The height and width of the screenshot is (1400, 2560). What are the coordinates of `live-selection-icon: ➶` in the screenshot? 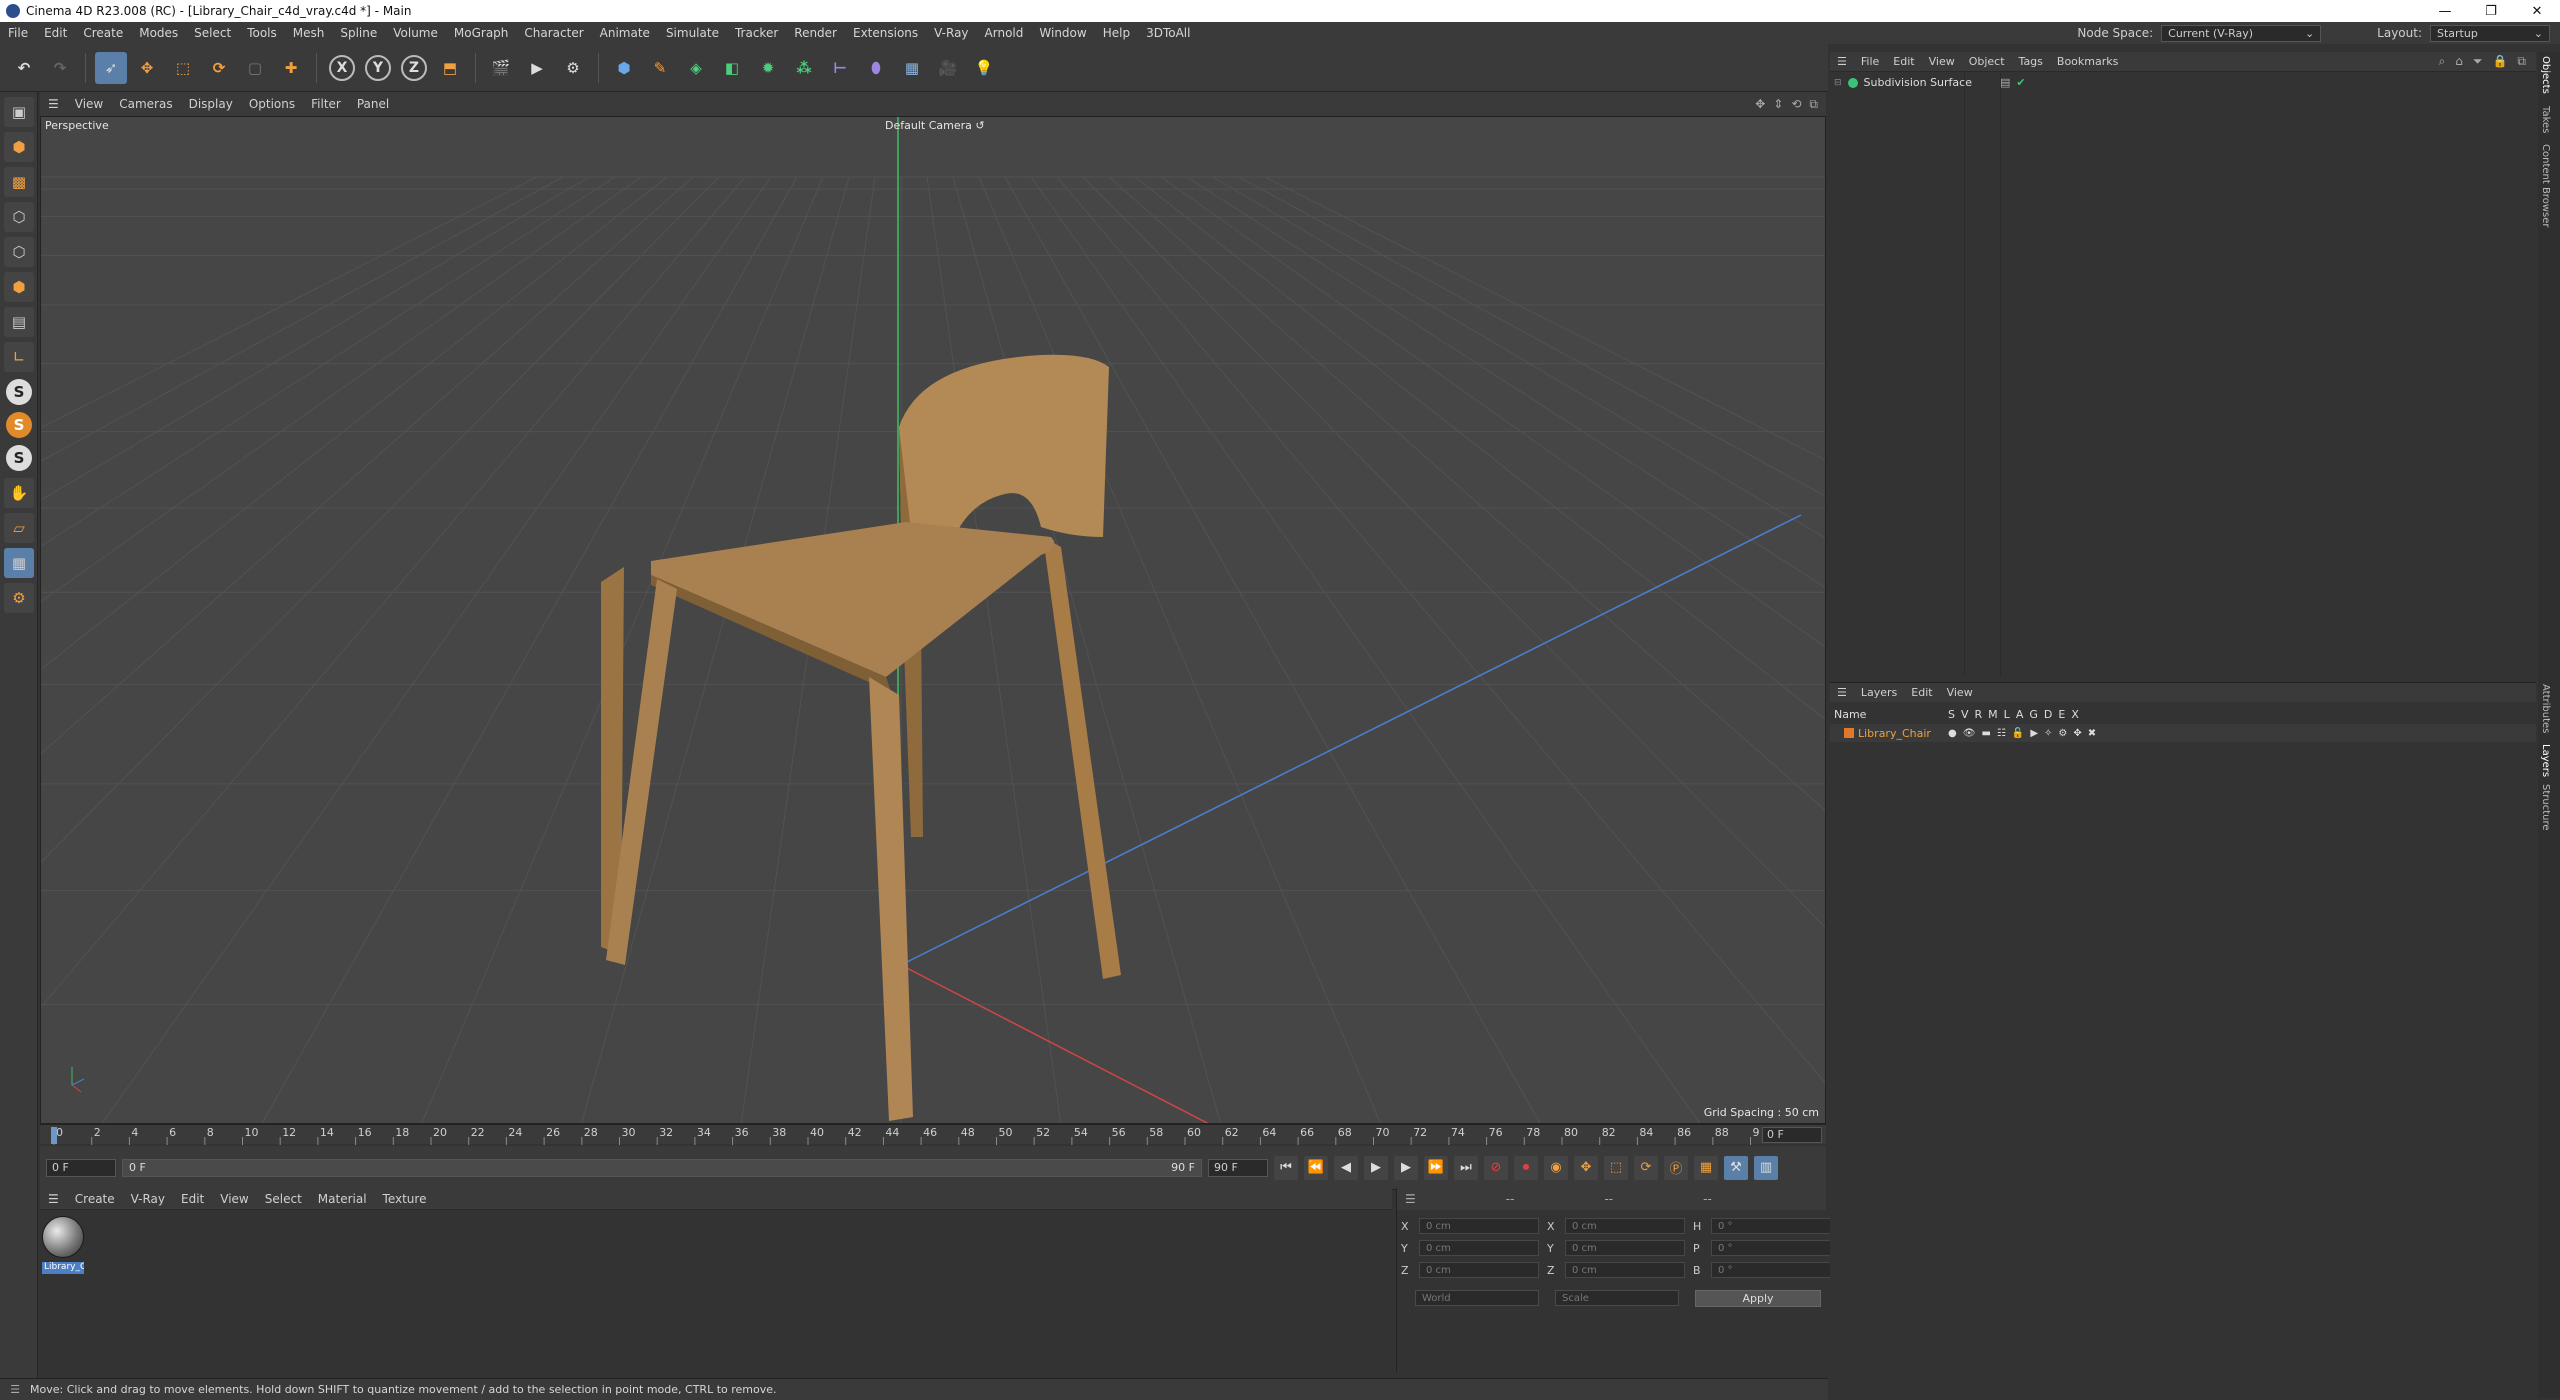 It's located at (111, 67).